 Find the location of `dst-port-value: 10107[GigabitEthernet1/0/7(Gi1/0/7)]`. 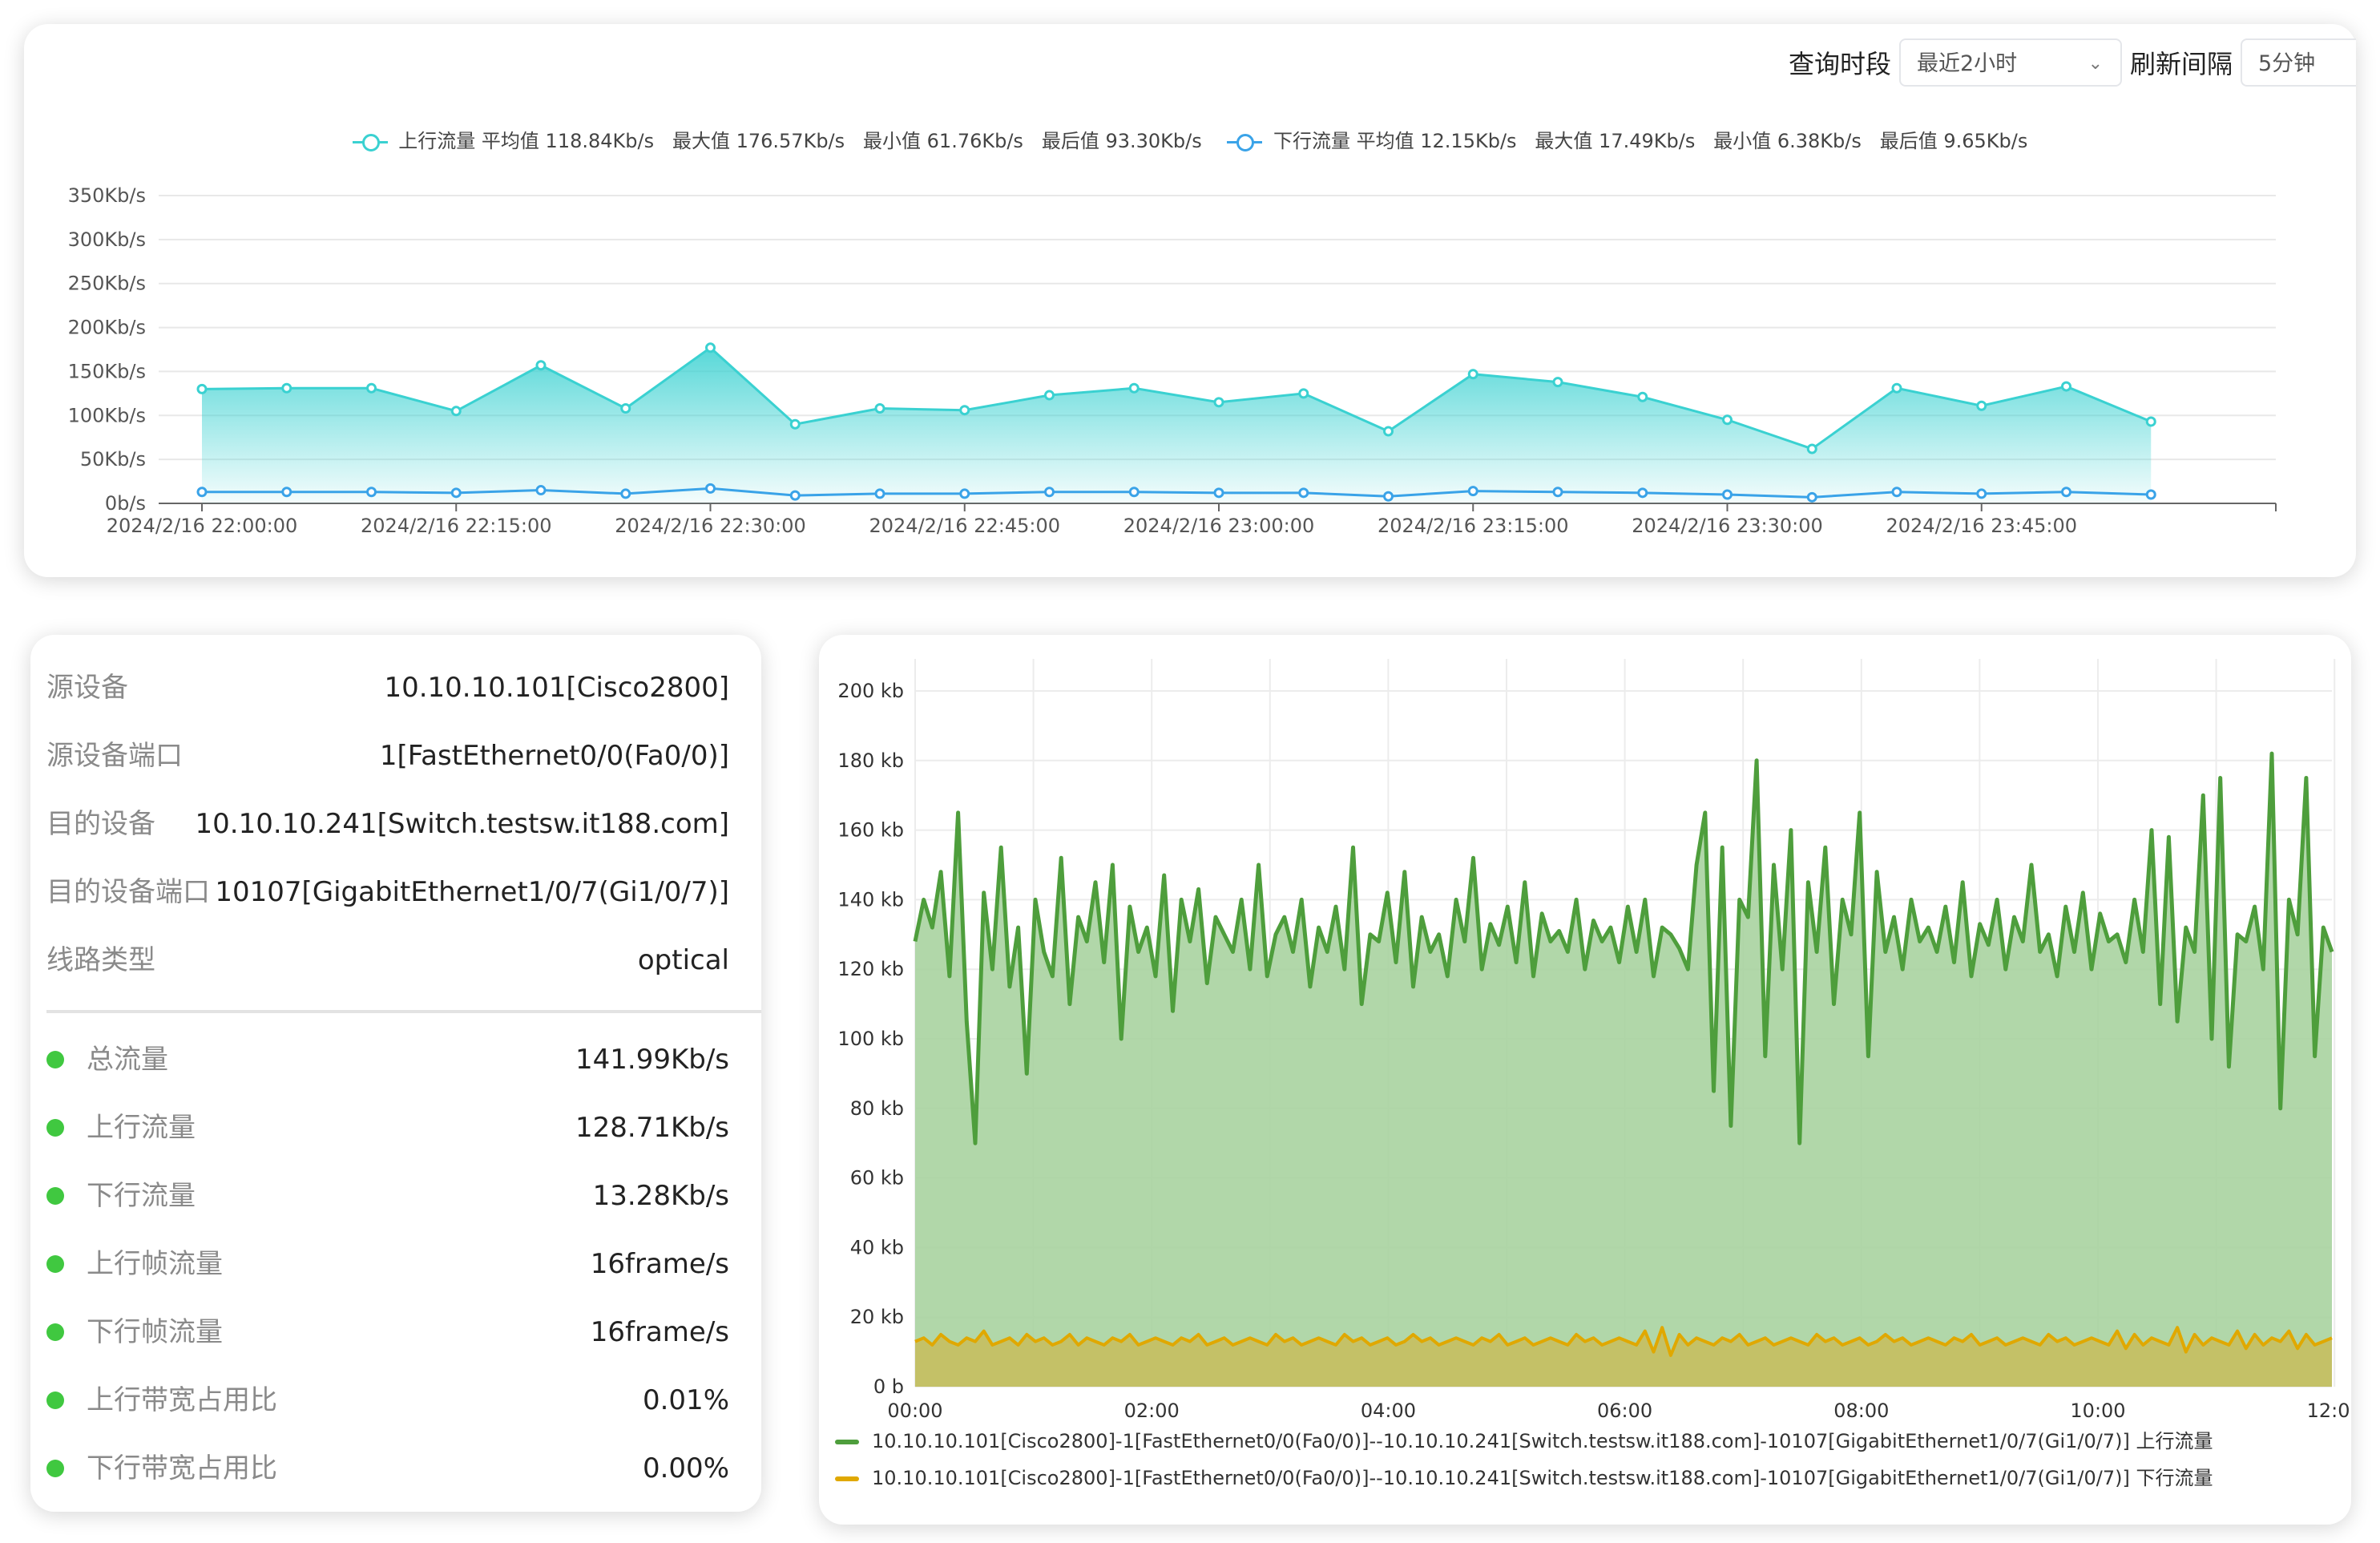

dst-port-value: 10107[GigabitEthernet1/0/7(Gi1/0/7)] is located at coordinates (472, 892).